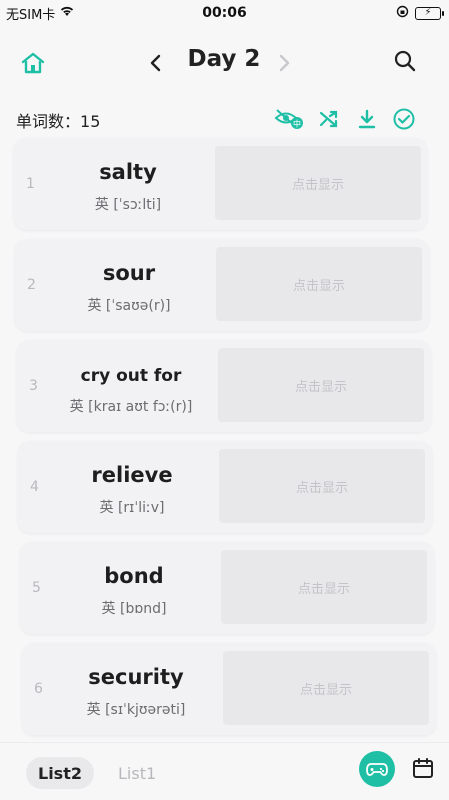 This screenshot has height=800, width=449. Describe the element at coordinates (132, 508) in the screenshot. I see `word-phonetic: 英 [rɪˈliːv]` at that location.